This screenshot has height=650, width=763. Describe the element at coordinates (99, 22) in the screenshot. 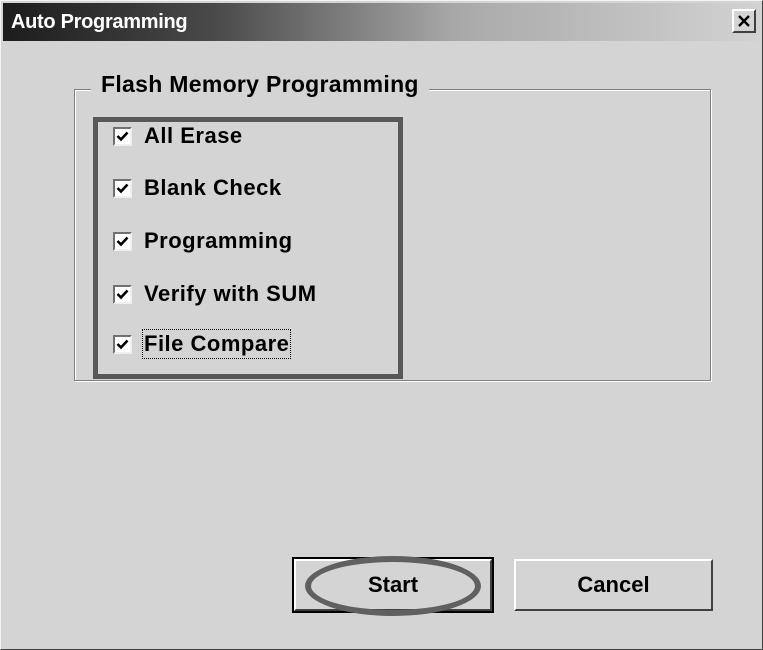

I see `window-title: Auto Programming` at that location.